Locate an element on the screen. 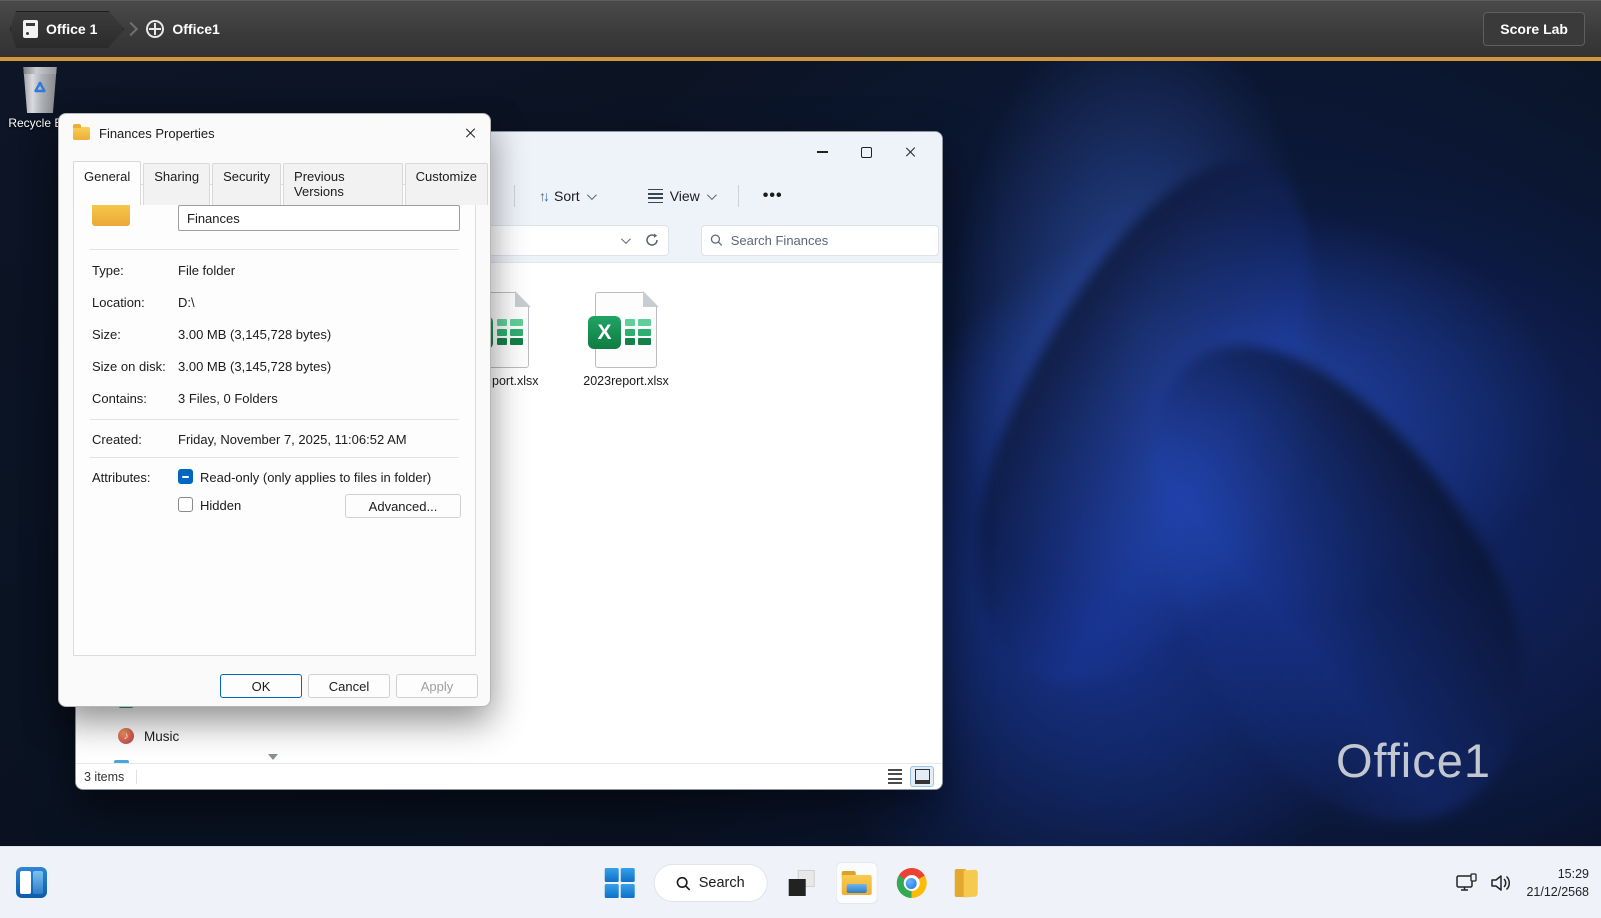  breadcrumb-chevron-icon is located at coordinates (131, 29).